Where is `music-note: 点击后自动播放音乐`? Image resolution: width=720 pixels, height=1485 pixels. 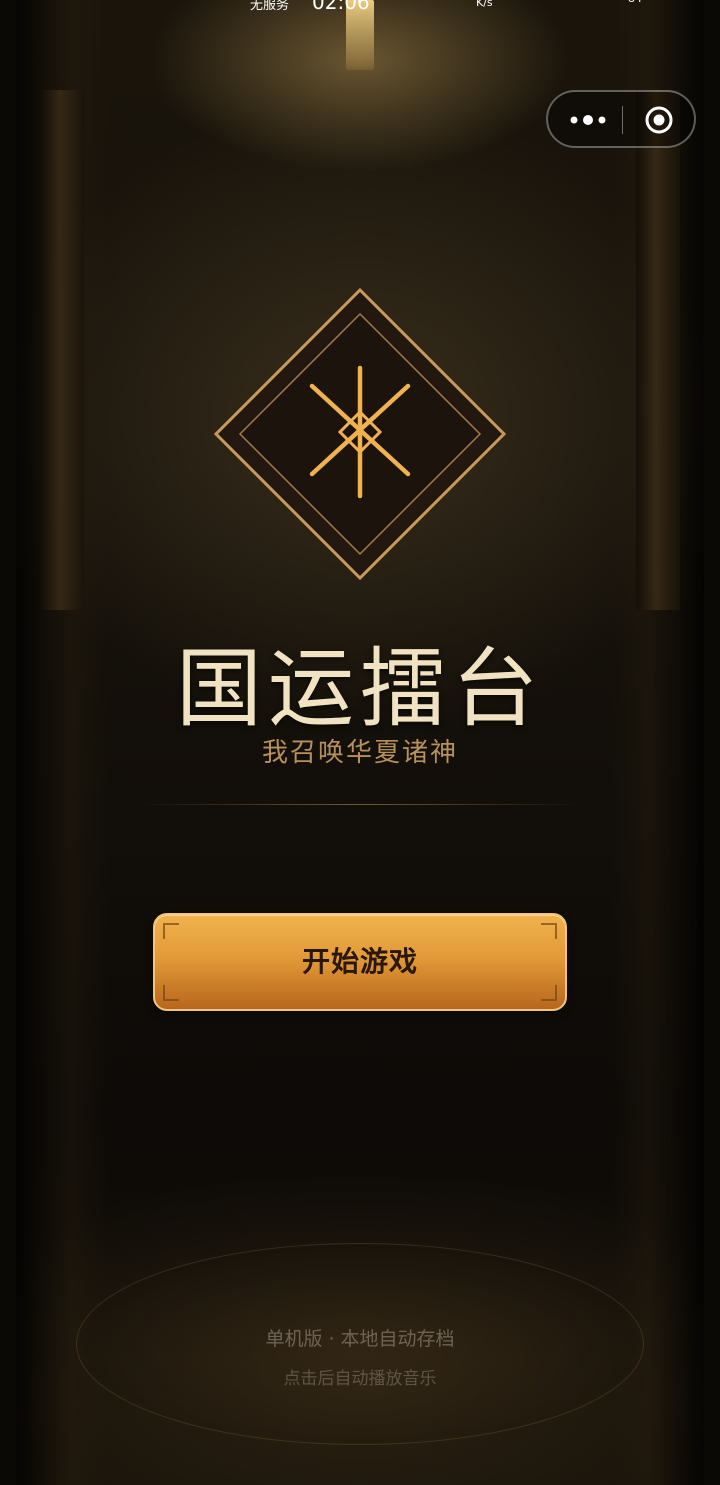
music-note: 点击后自动播放音乐 is located at coordinates (360, 1379).